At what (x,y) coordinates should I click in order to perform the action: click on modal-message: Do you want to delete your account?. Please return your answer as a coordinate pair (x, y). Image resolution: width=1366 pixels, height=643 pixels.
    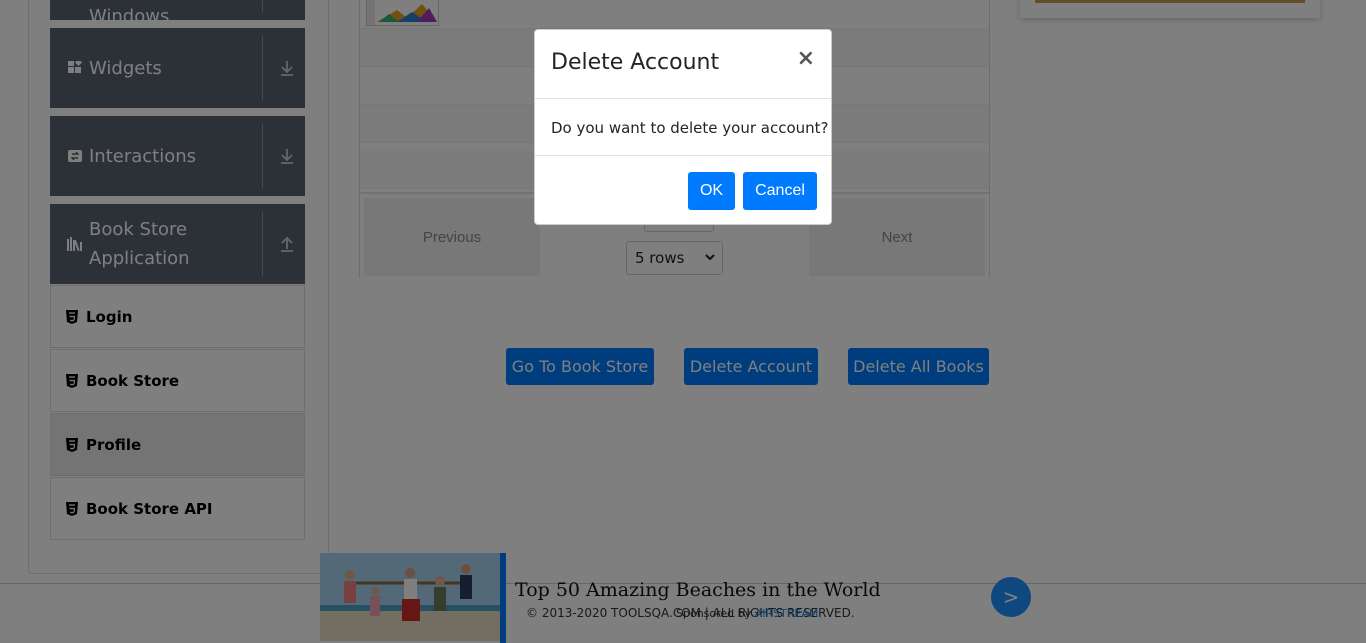
    Looking at the image, I should click on (690, 128).